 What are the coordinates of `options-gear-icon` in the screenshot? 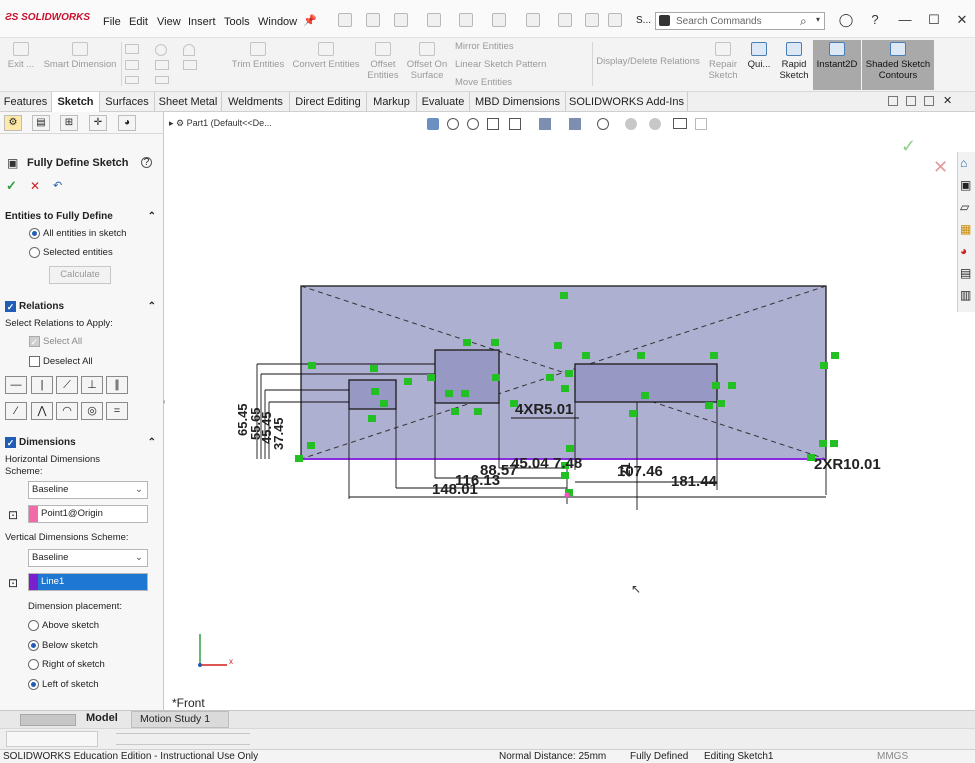 It's located at (615, 20).